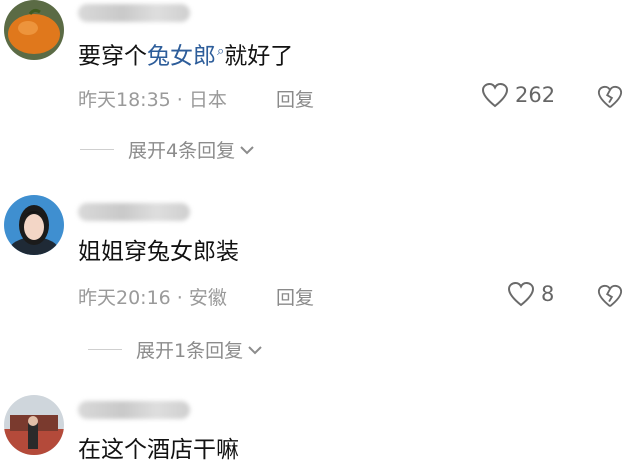  What do you see at coordinates (535, 95) in the screenshot?
I see `like-count: 262` at bounding box center [535, 95].